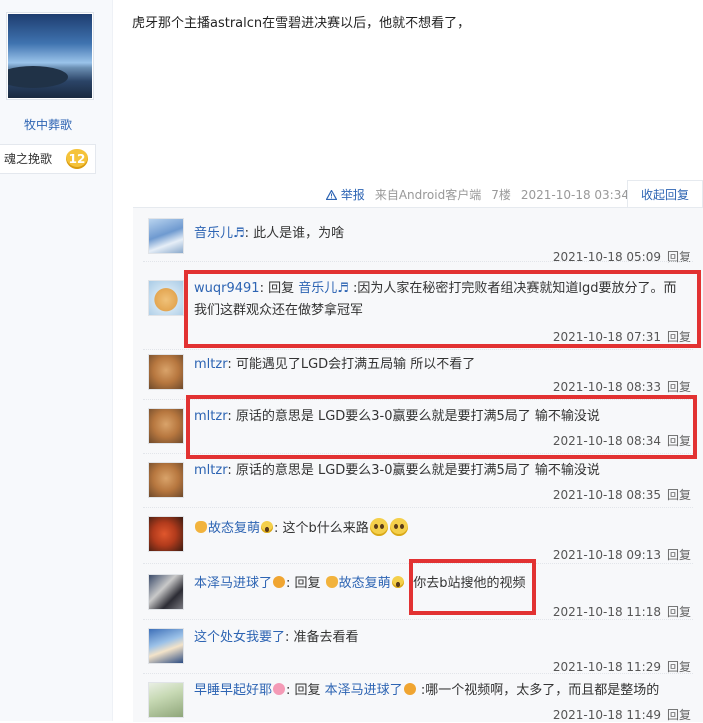 The height and width of the screenshot is (723, 703). What do you see at coordinates (606, 715) in the screenshot?
I see `reply-time: 2021-10-18 11:49` at bounding box center [606, 715].